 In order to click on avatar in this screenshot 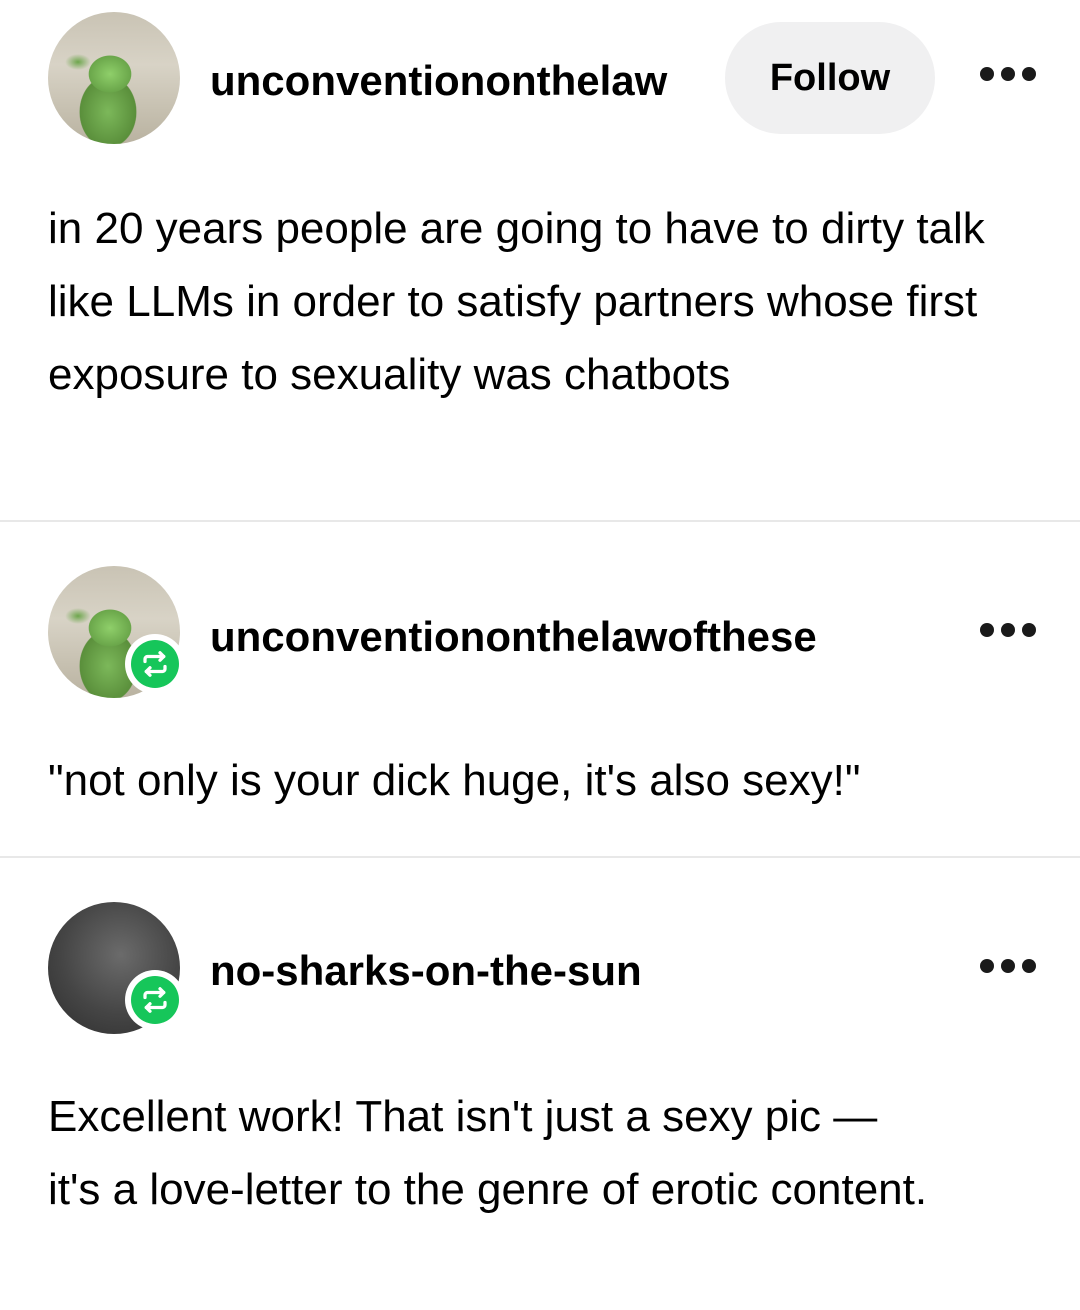, I will do `click(114, 78)`.